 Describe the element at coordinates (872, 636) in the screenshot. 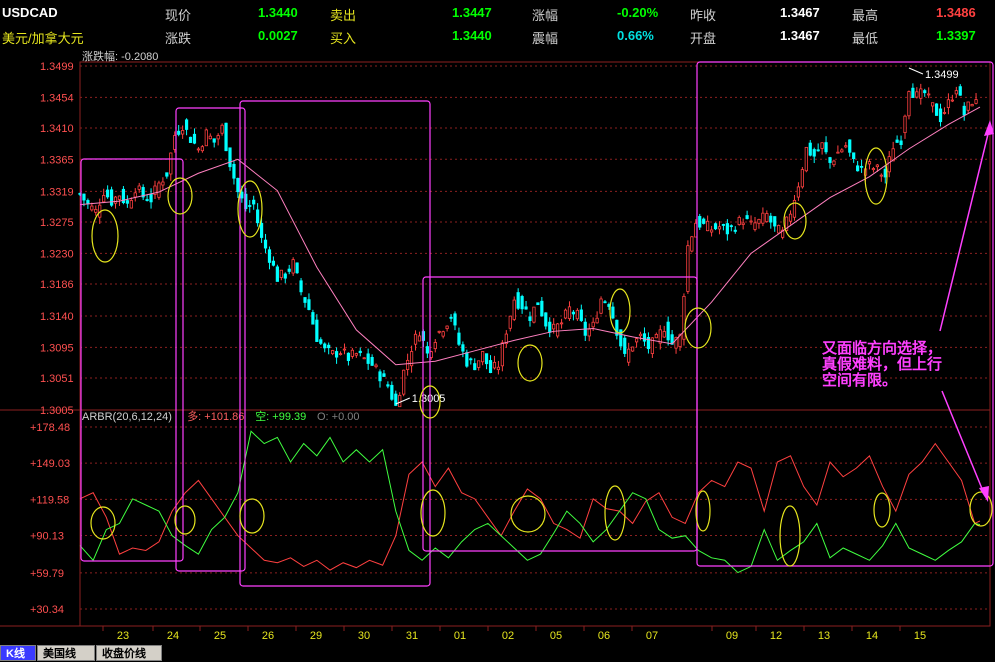

I see `x-tick-label: 14` at that location.